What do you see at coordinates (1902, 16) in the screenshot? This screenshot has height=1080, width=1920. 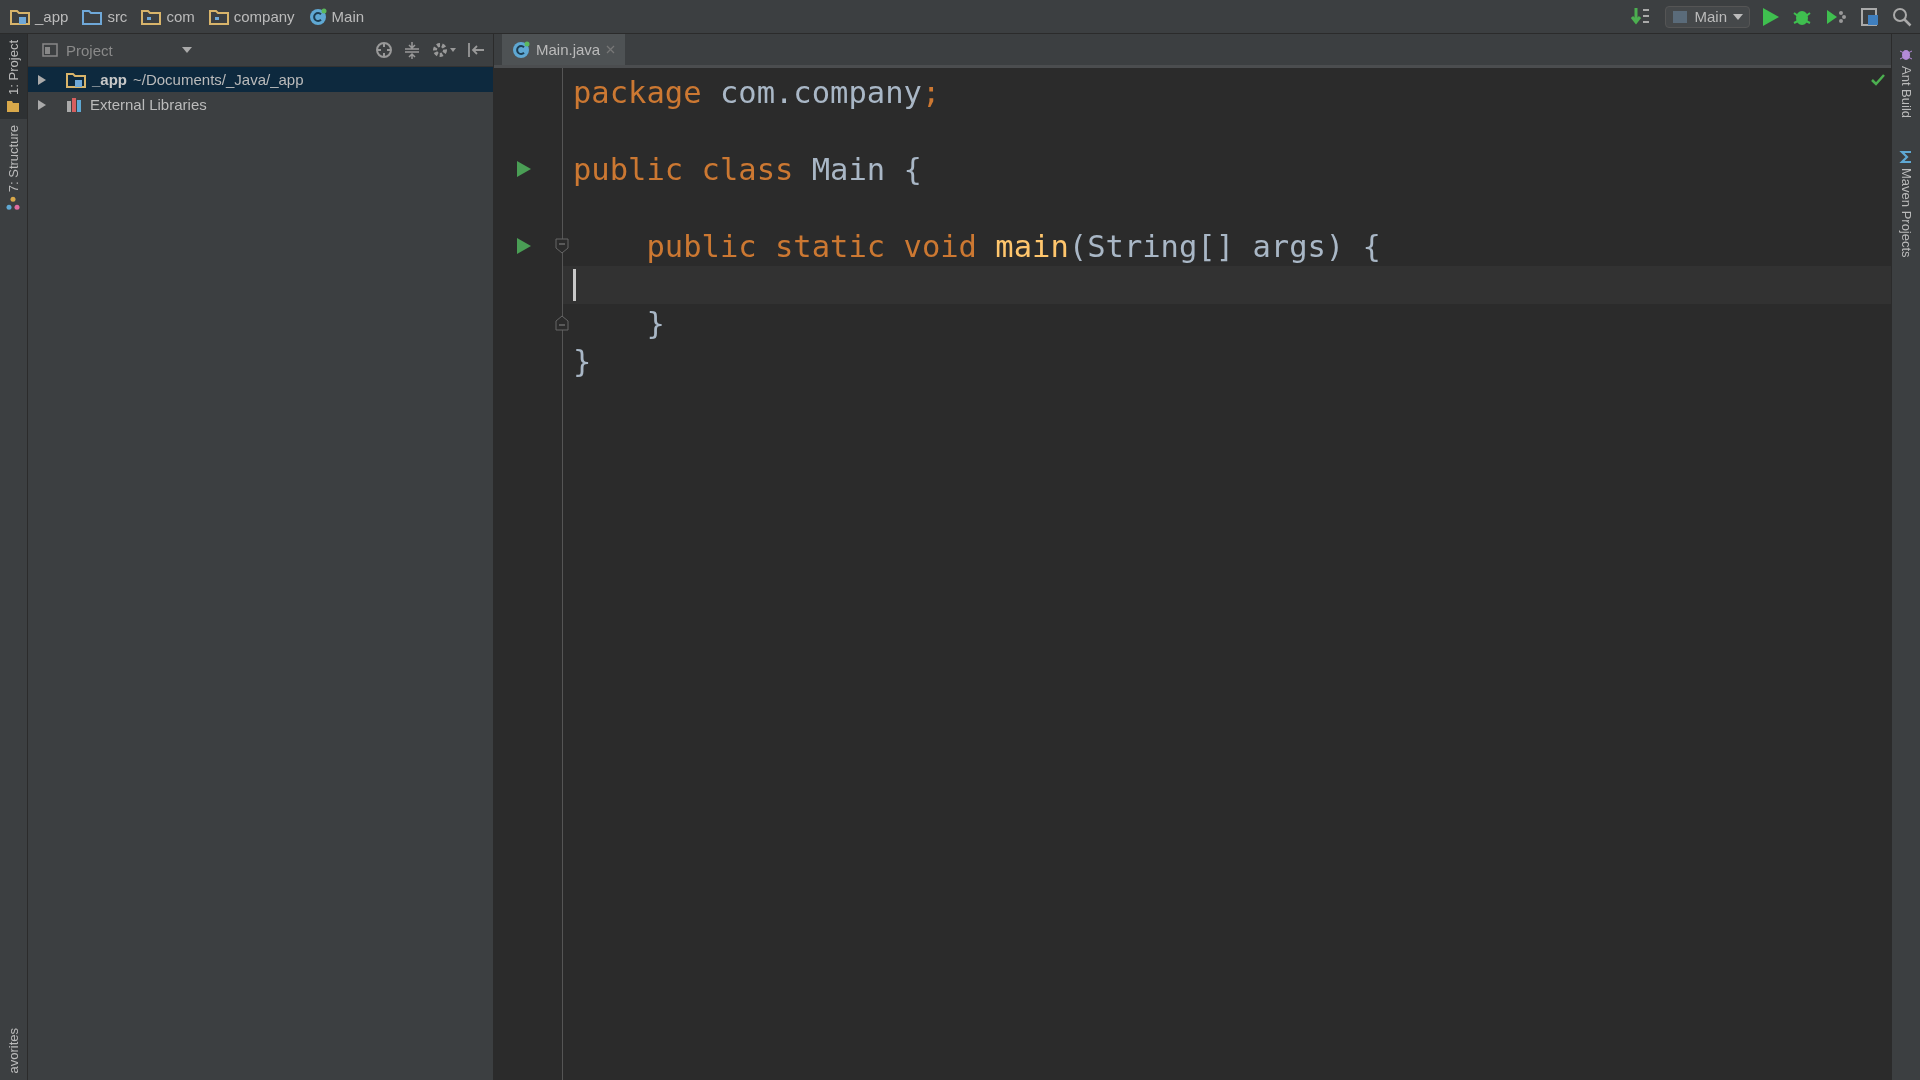 I see `search-icon` at bounding box center [1902, 16].